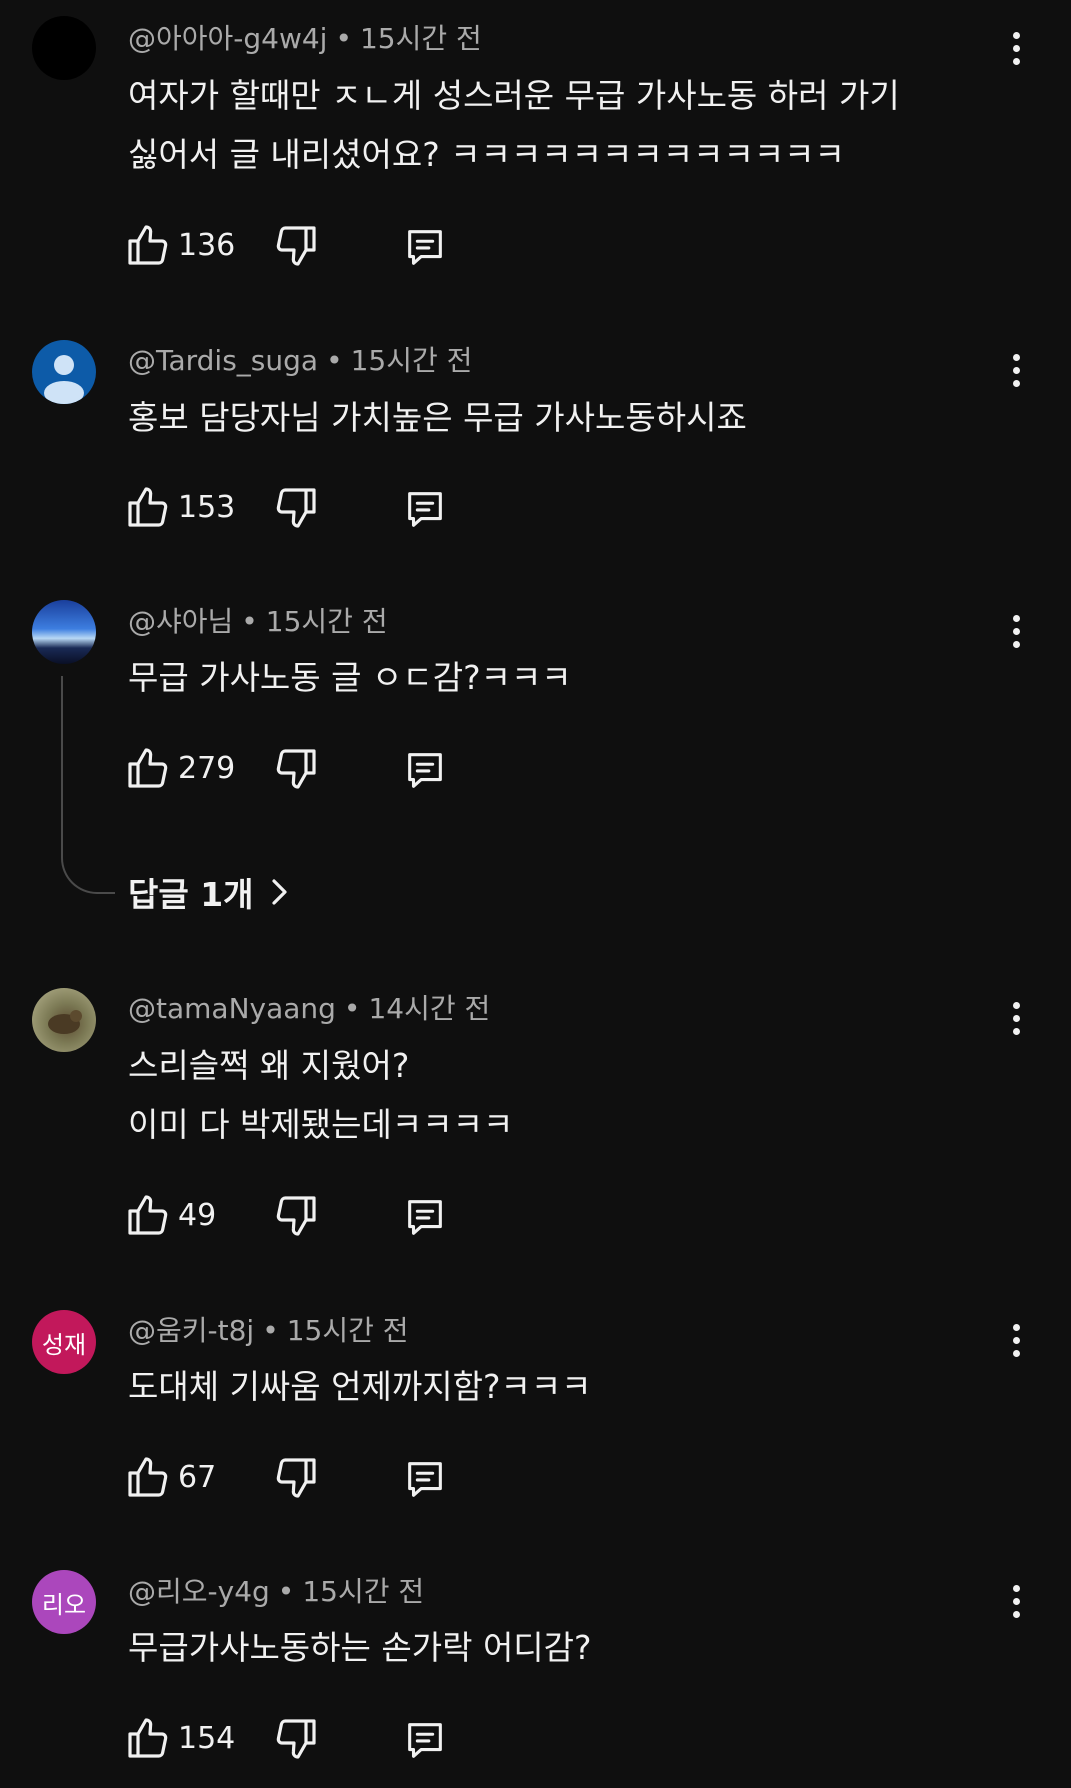 Image resolution: width=1071 pixels, height=1788 pixels. I want to click on like-count: 279, so click(207, 768).